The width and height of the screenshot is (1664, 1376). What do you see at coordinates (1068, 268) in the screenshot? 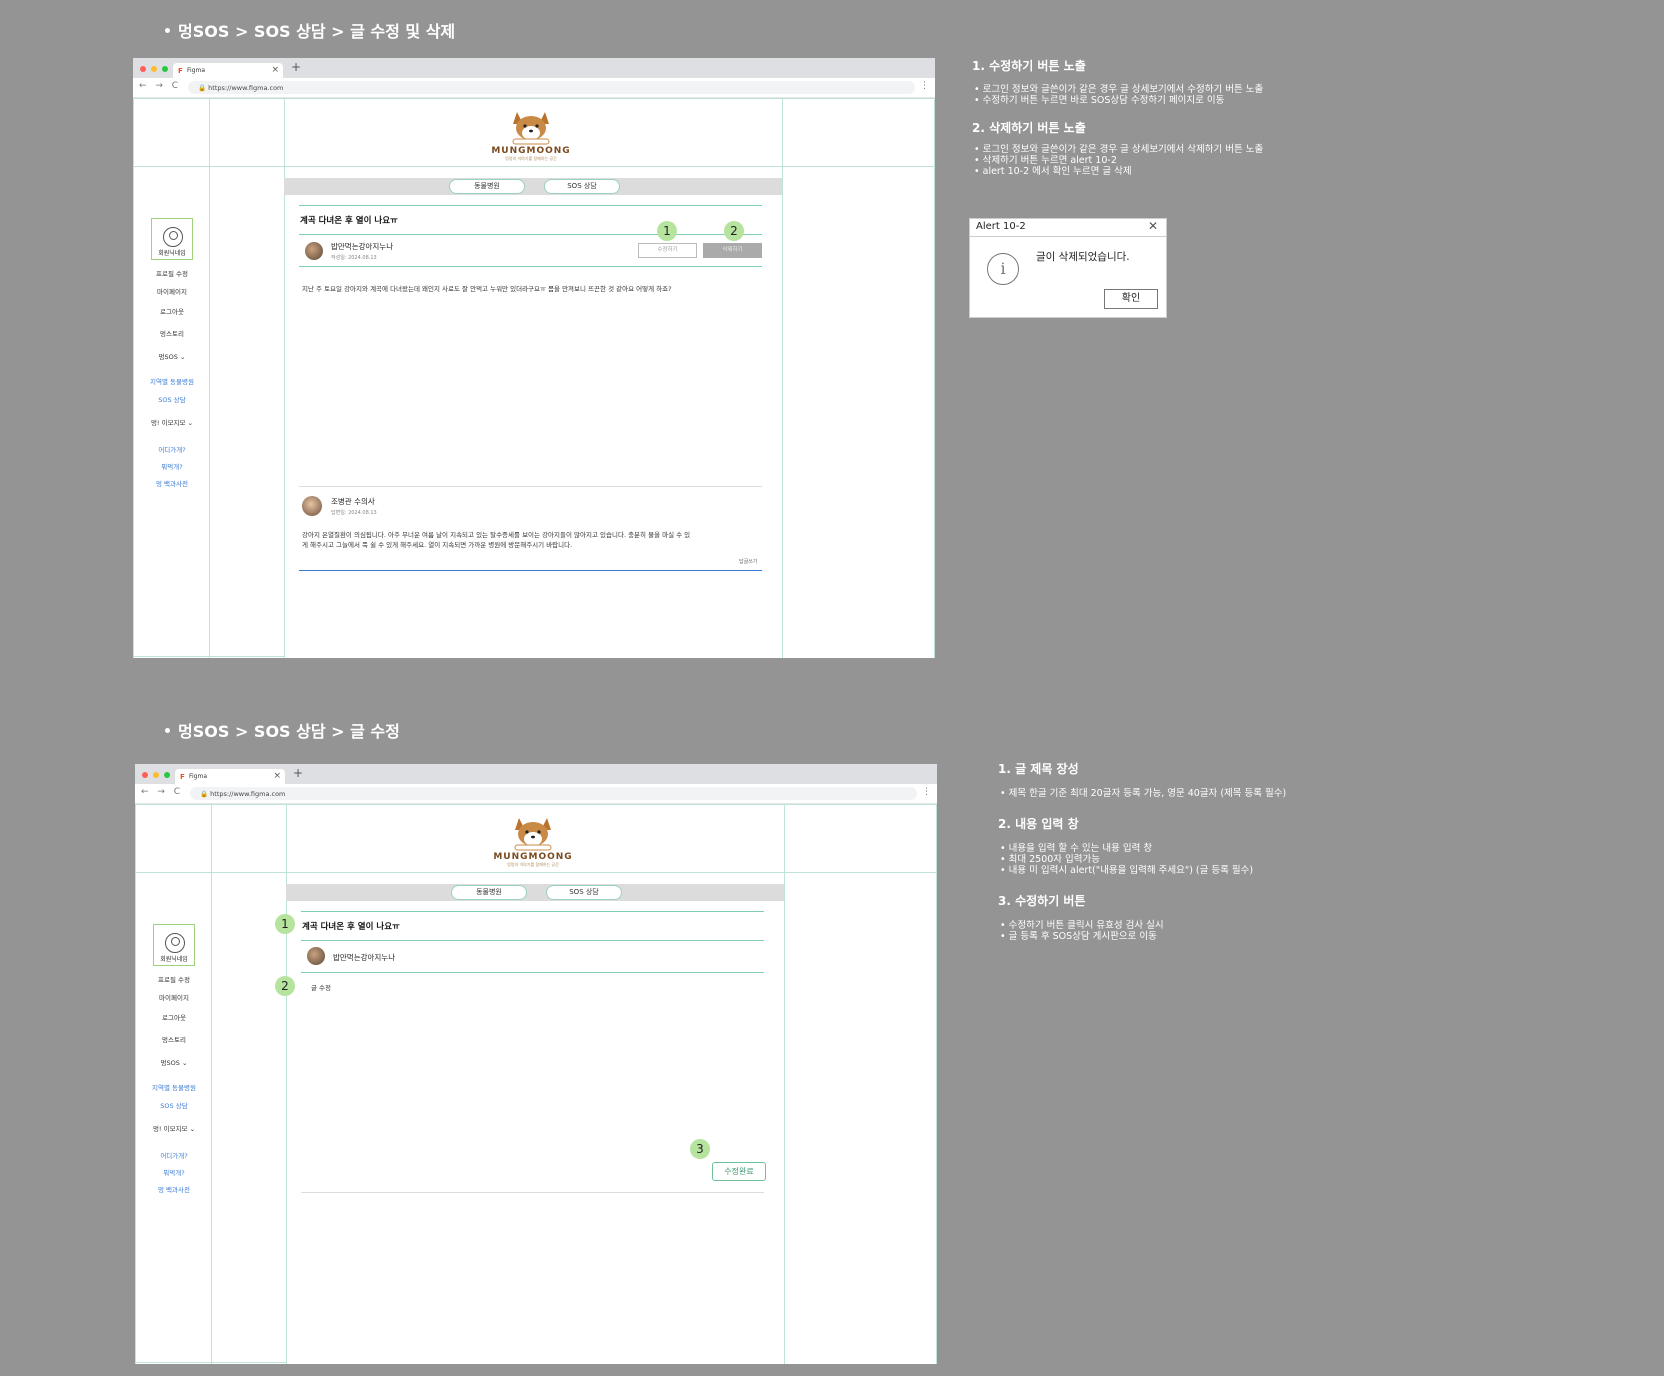
I see `alert-dialog: Alert 10-2 ✕ i 글이 삭제되었습니다. 확인` at bounding box center [1068, 268].